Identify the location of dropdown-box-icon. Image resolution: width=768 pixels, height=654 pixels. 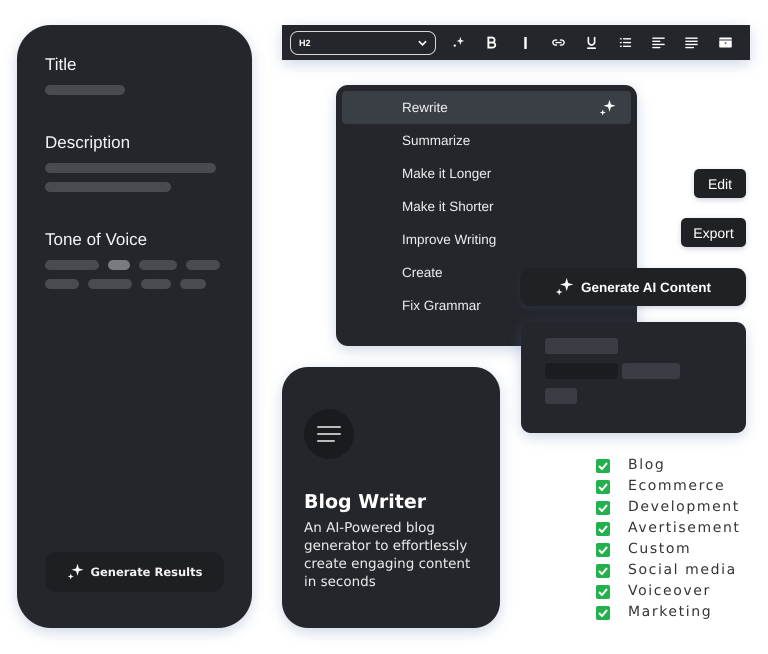
(725, 42).